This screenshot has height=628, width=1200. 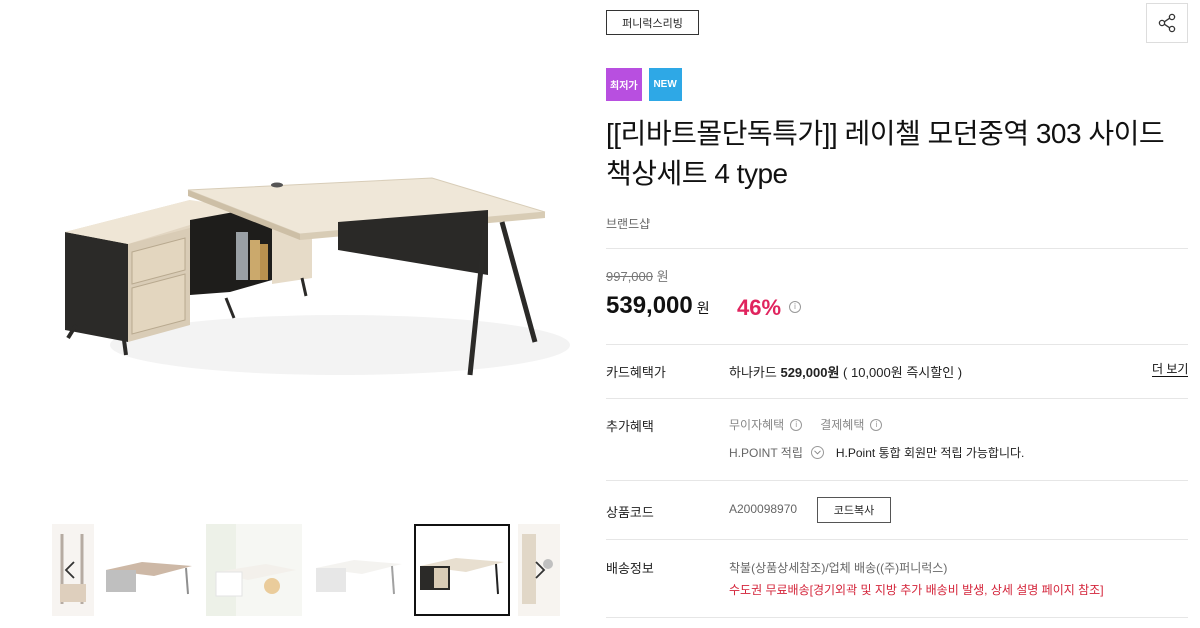 I want to click on sale-price: 539,000 원, so click(x=658, y=306).